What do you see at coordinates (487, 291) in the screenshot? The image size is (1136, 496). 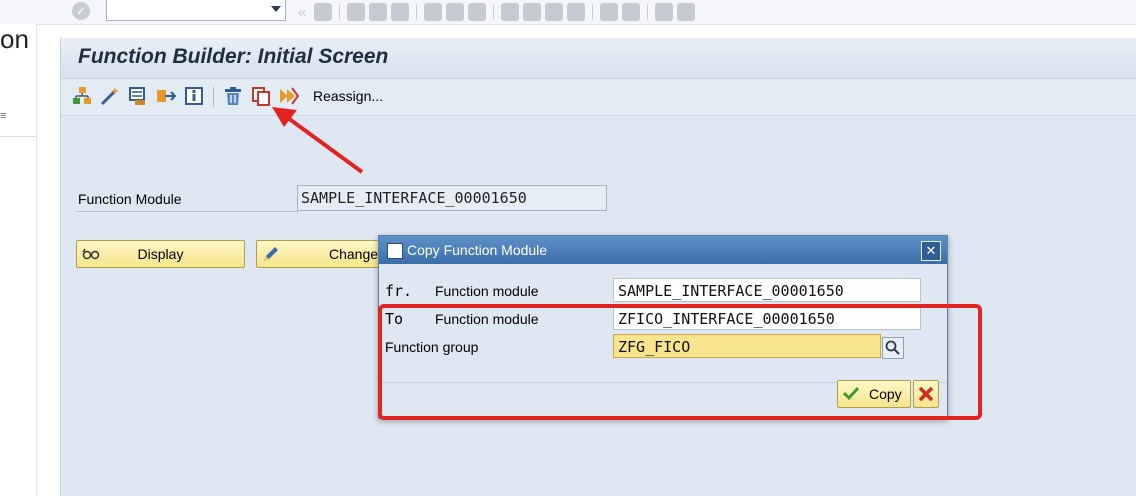 I see `from-function-module-label: Function module` at bounding box center [487, 291].